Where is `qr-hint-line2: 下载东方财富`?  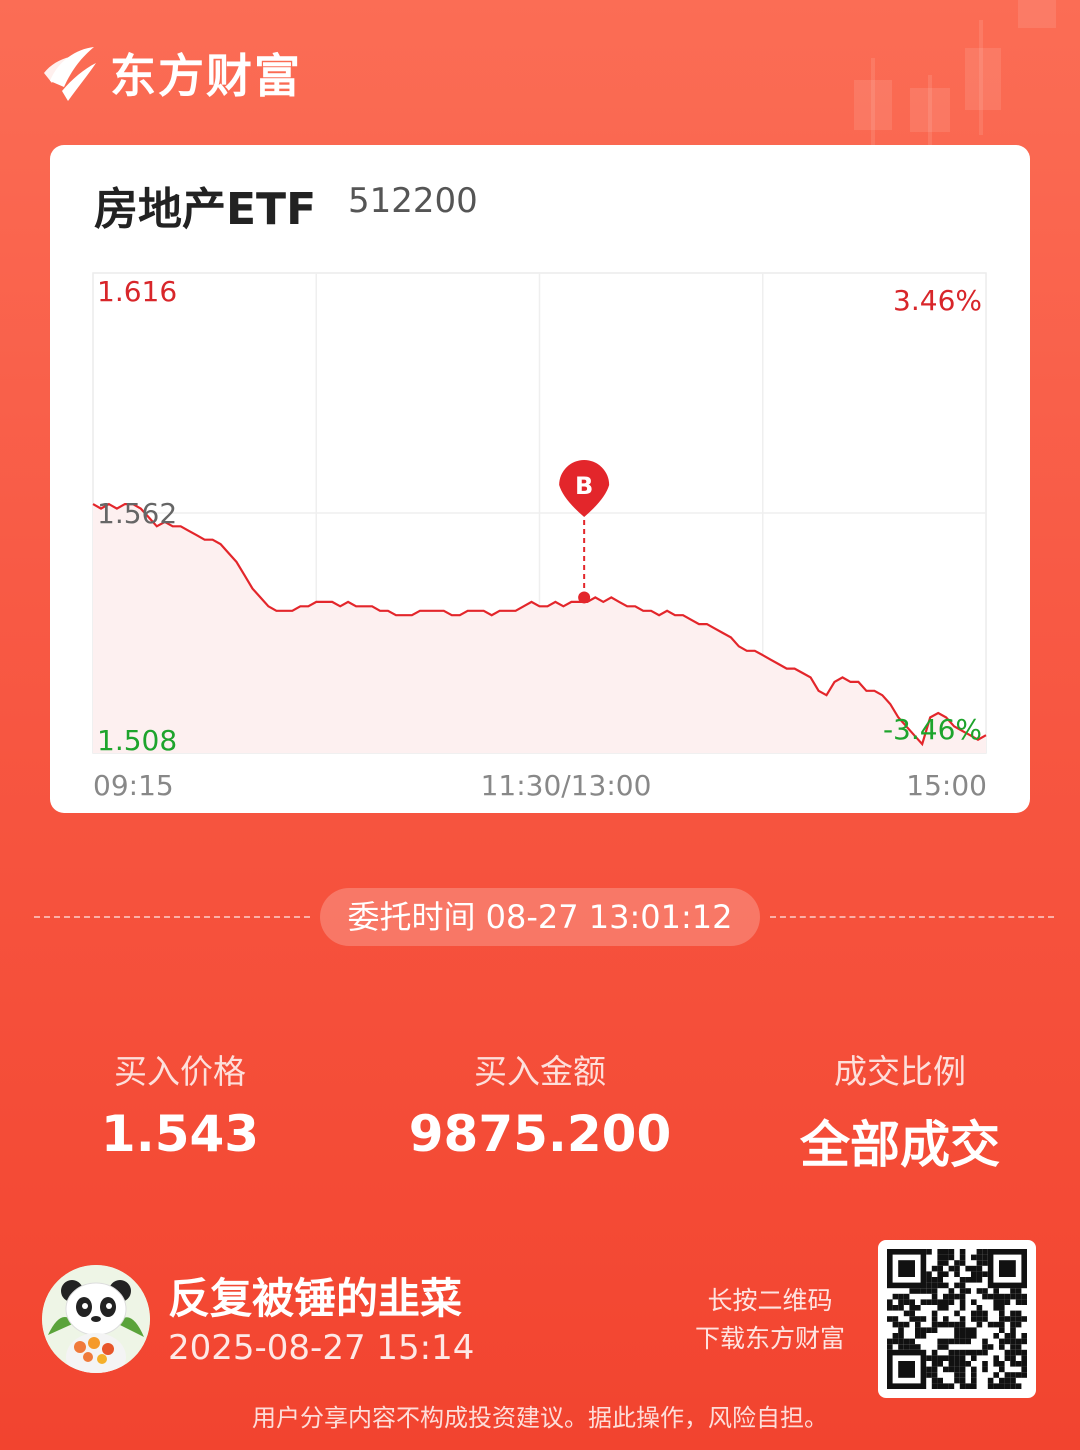 qr-hint-line2: 下载东方财富 is located at coordinates (769, 1338).